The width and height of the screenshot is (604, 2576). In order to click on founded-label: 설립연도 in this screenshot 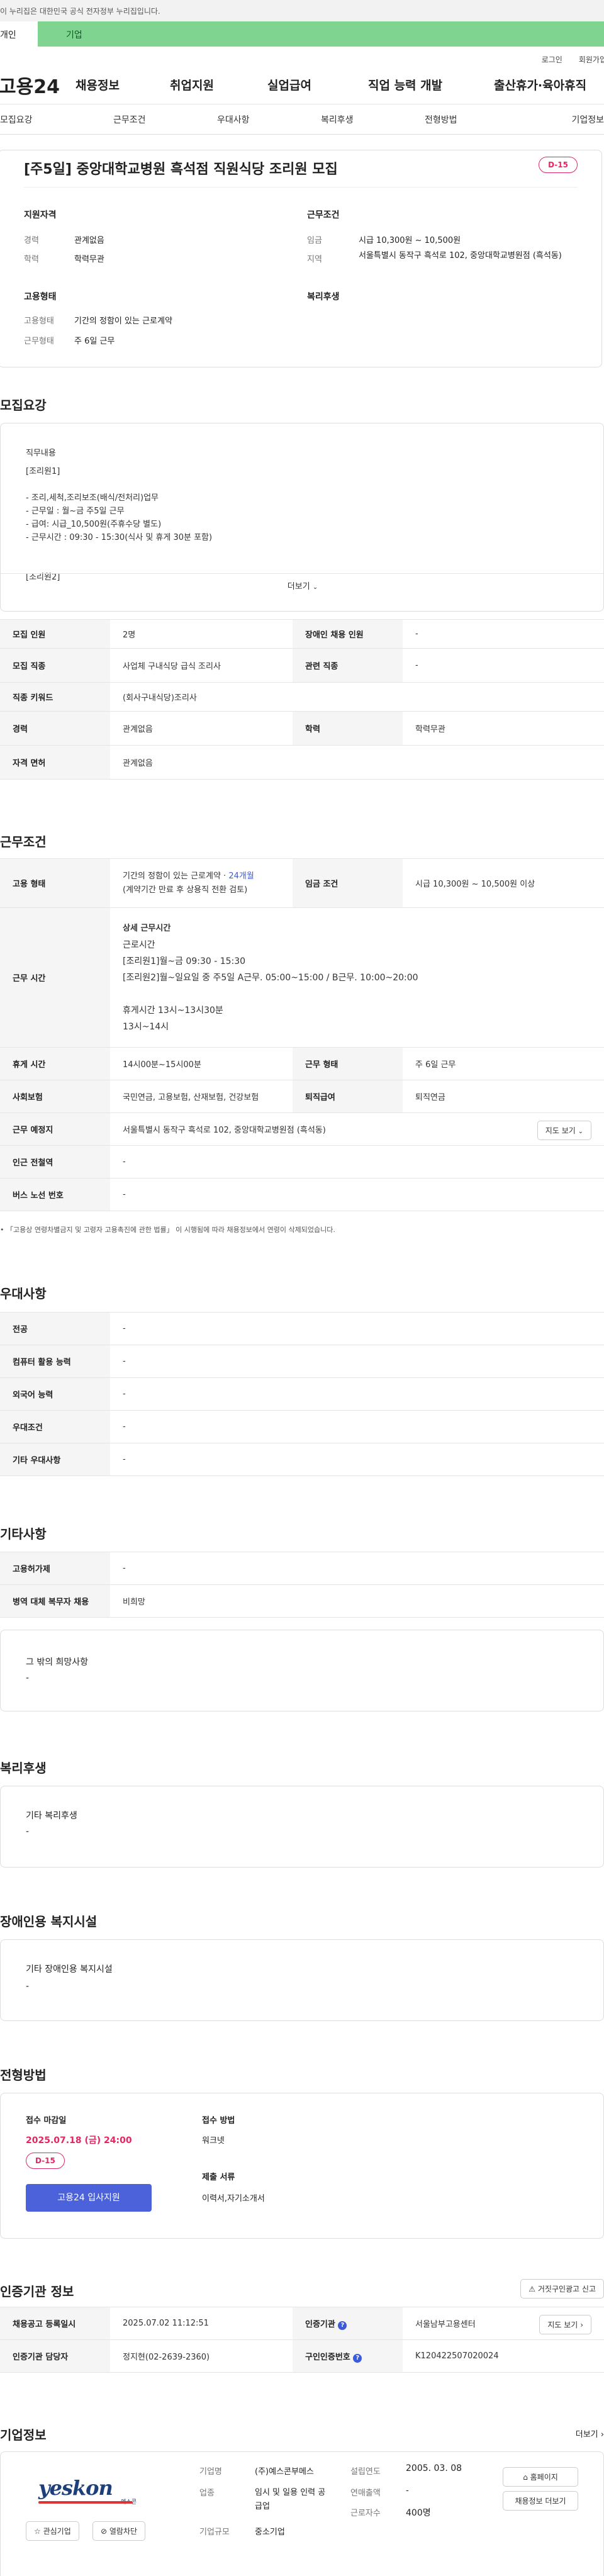, I will do `click(365, 2472)`.